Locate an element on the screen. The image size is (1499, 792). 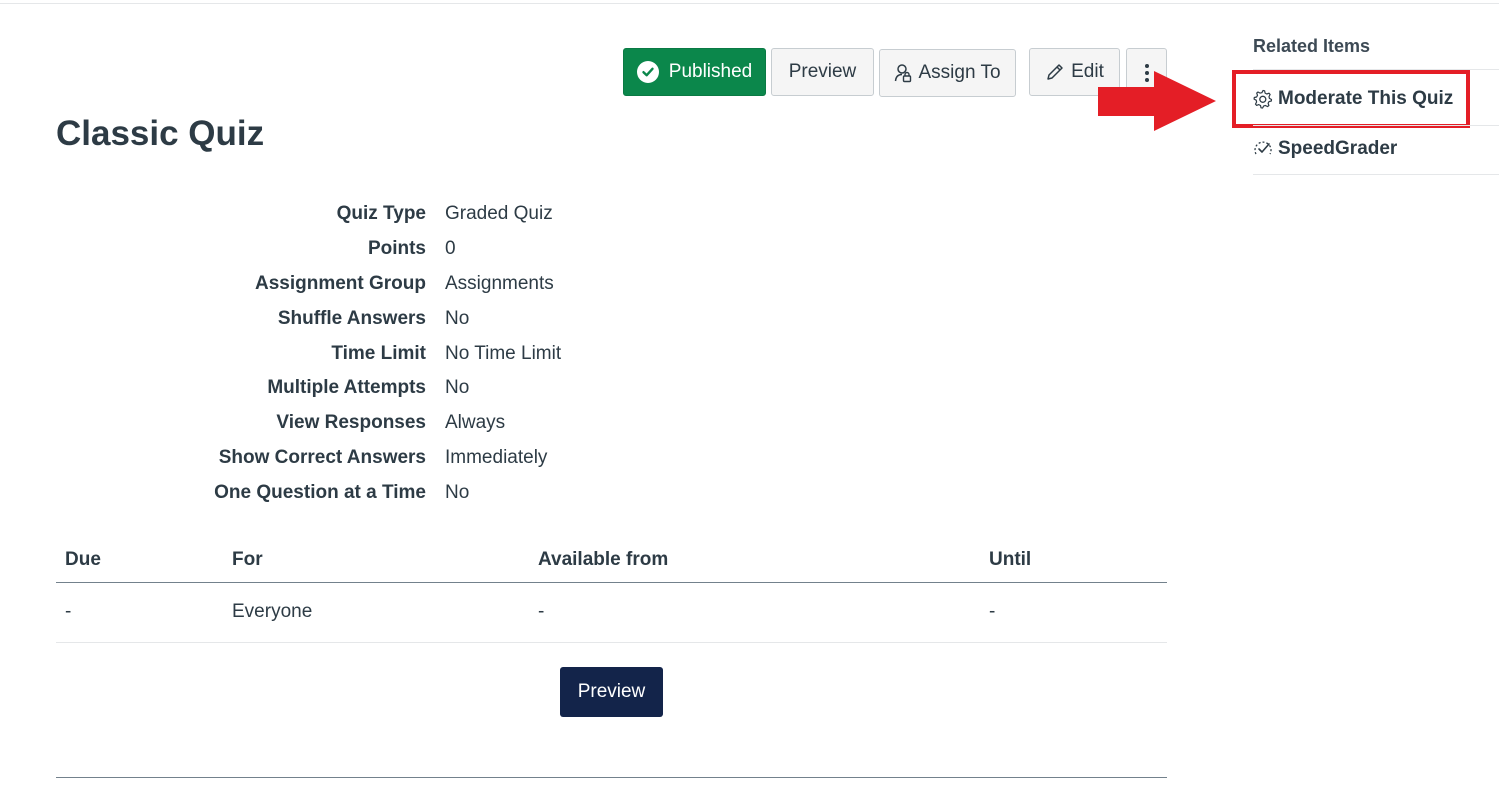
detail-value: Immediately is located at coordinates (496, 457).